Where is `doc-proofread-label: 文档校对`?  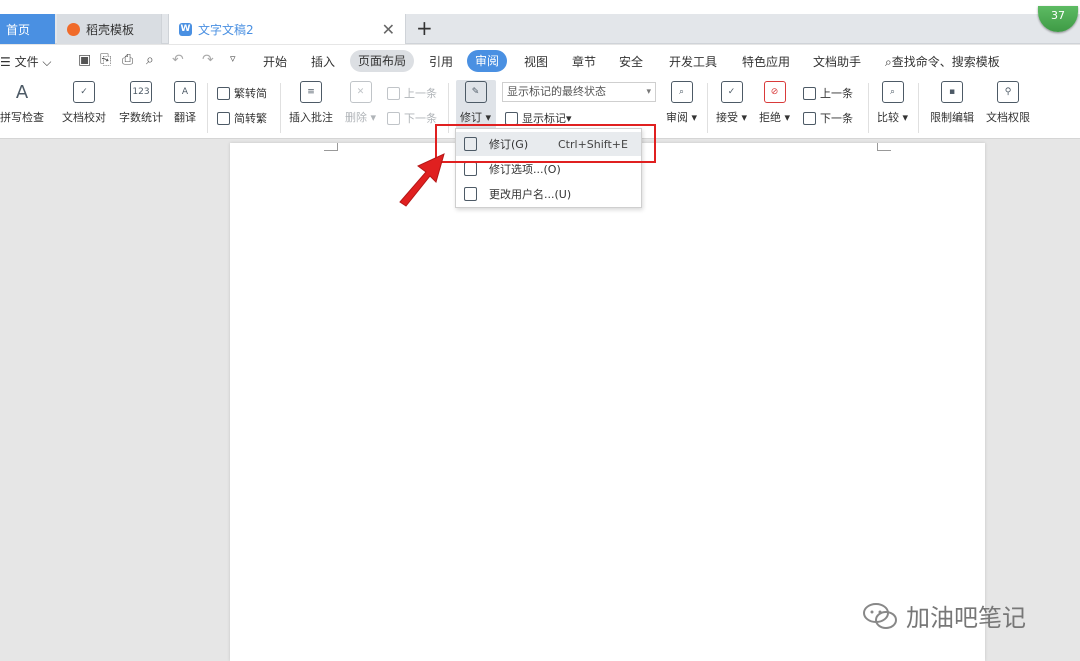
doc-proofread-label: 文档校对 is located at coordinates (84, 117).